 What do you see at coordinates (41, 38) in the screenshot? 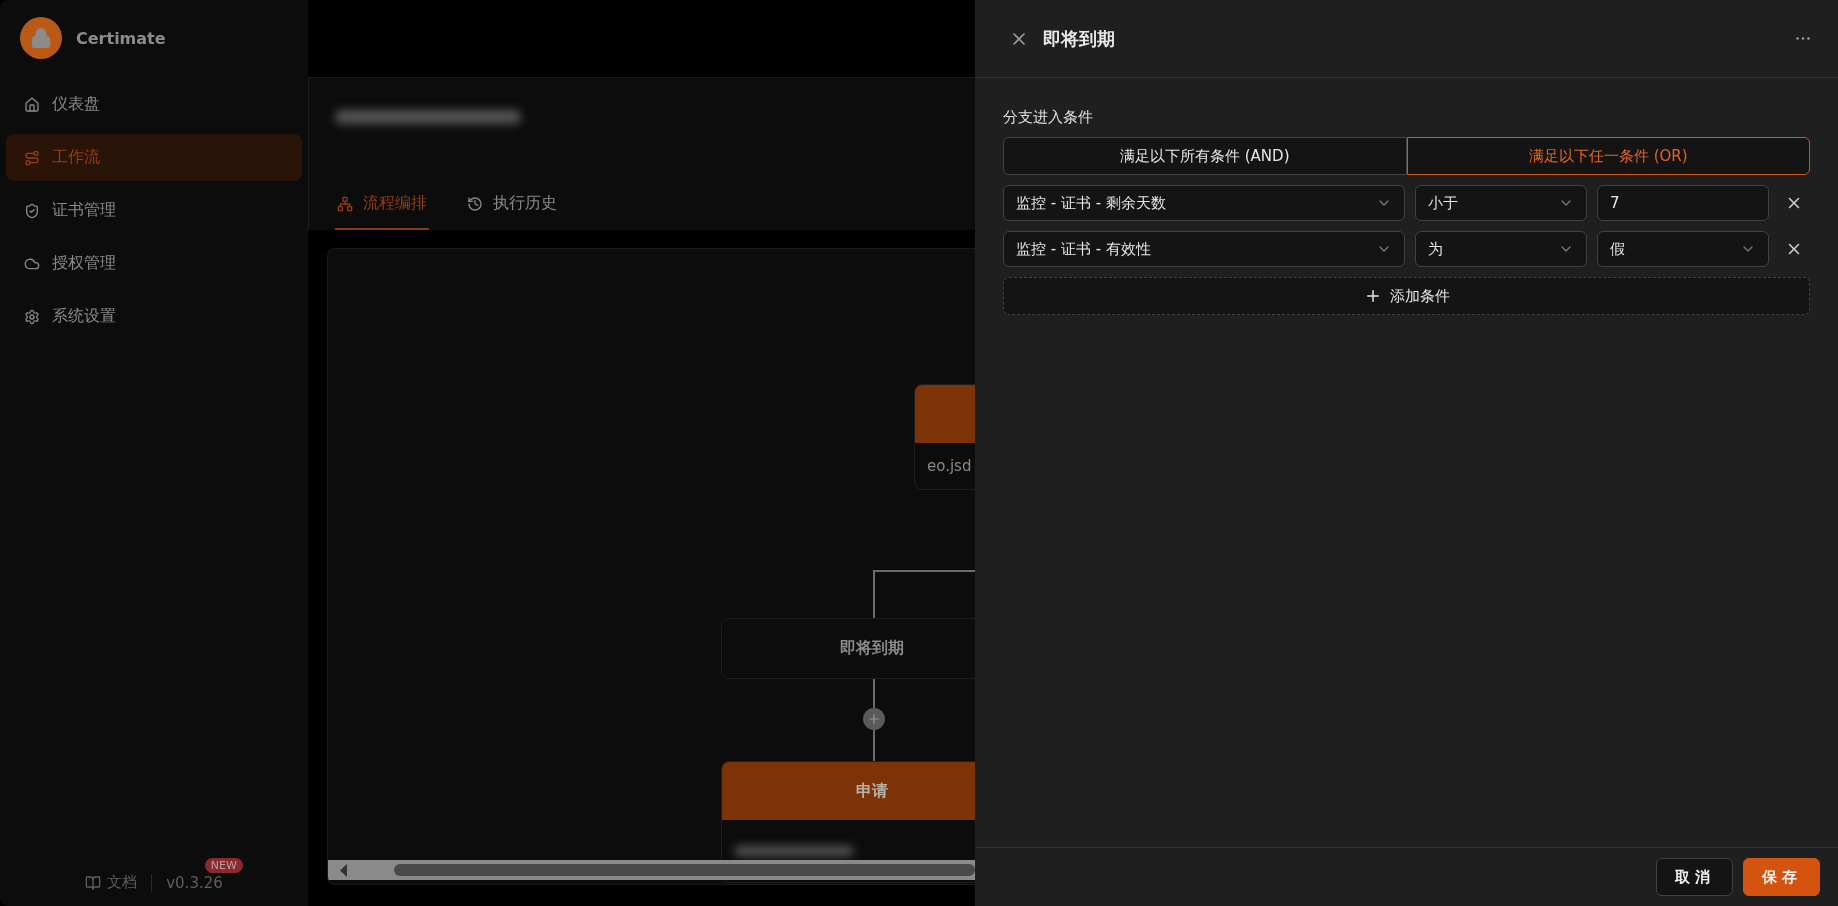
I see `lock-logo-icon` at bounding box center [41, 38].